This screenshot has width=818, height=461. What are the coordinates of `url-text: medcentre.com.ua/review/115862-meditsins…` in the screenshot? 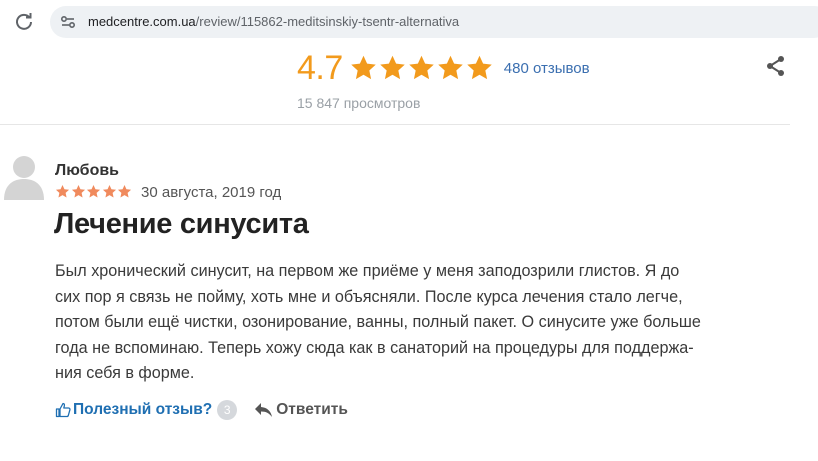 It's located at (273, 21).